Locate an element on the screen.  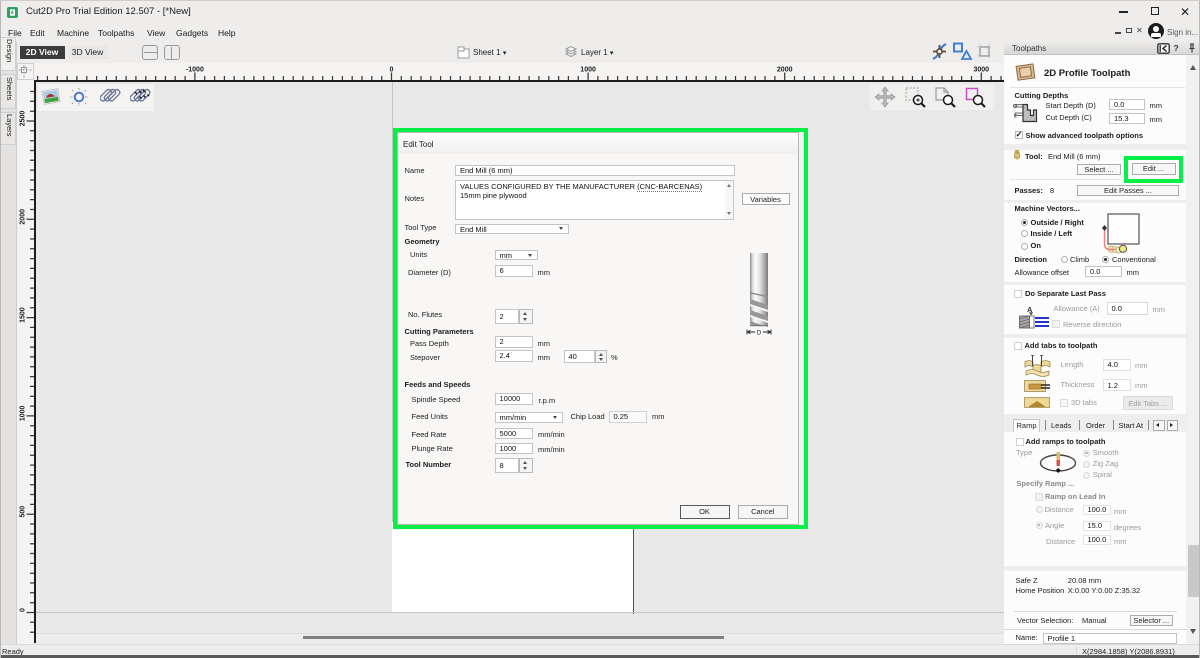
svg-text: 1500 is located at coordinates (23, 315).